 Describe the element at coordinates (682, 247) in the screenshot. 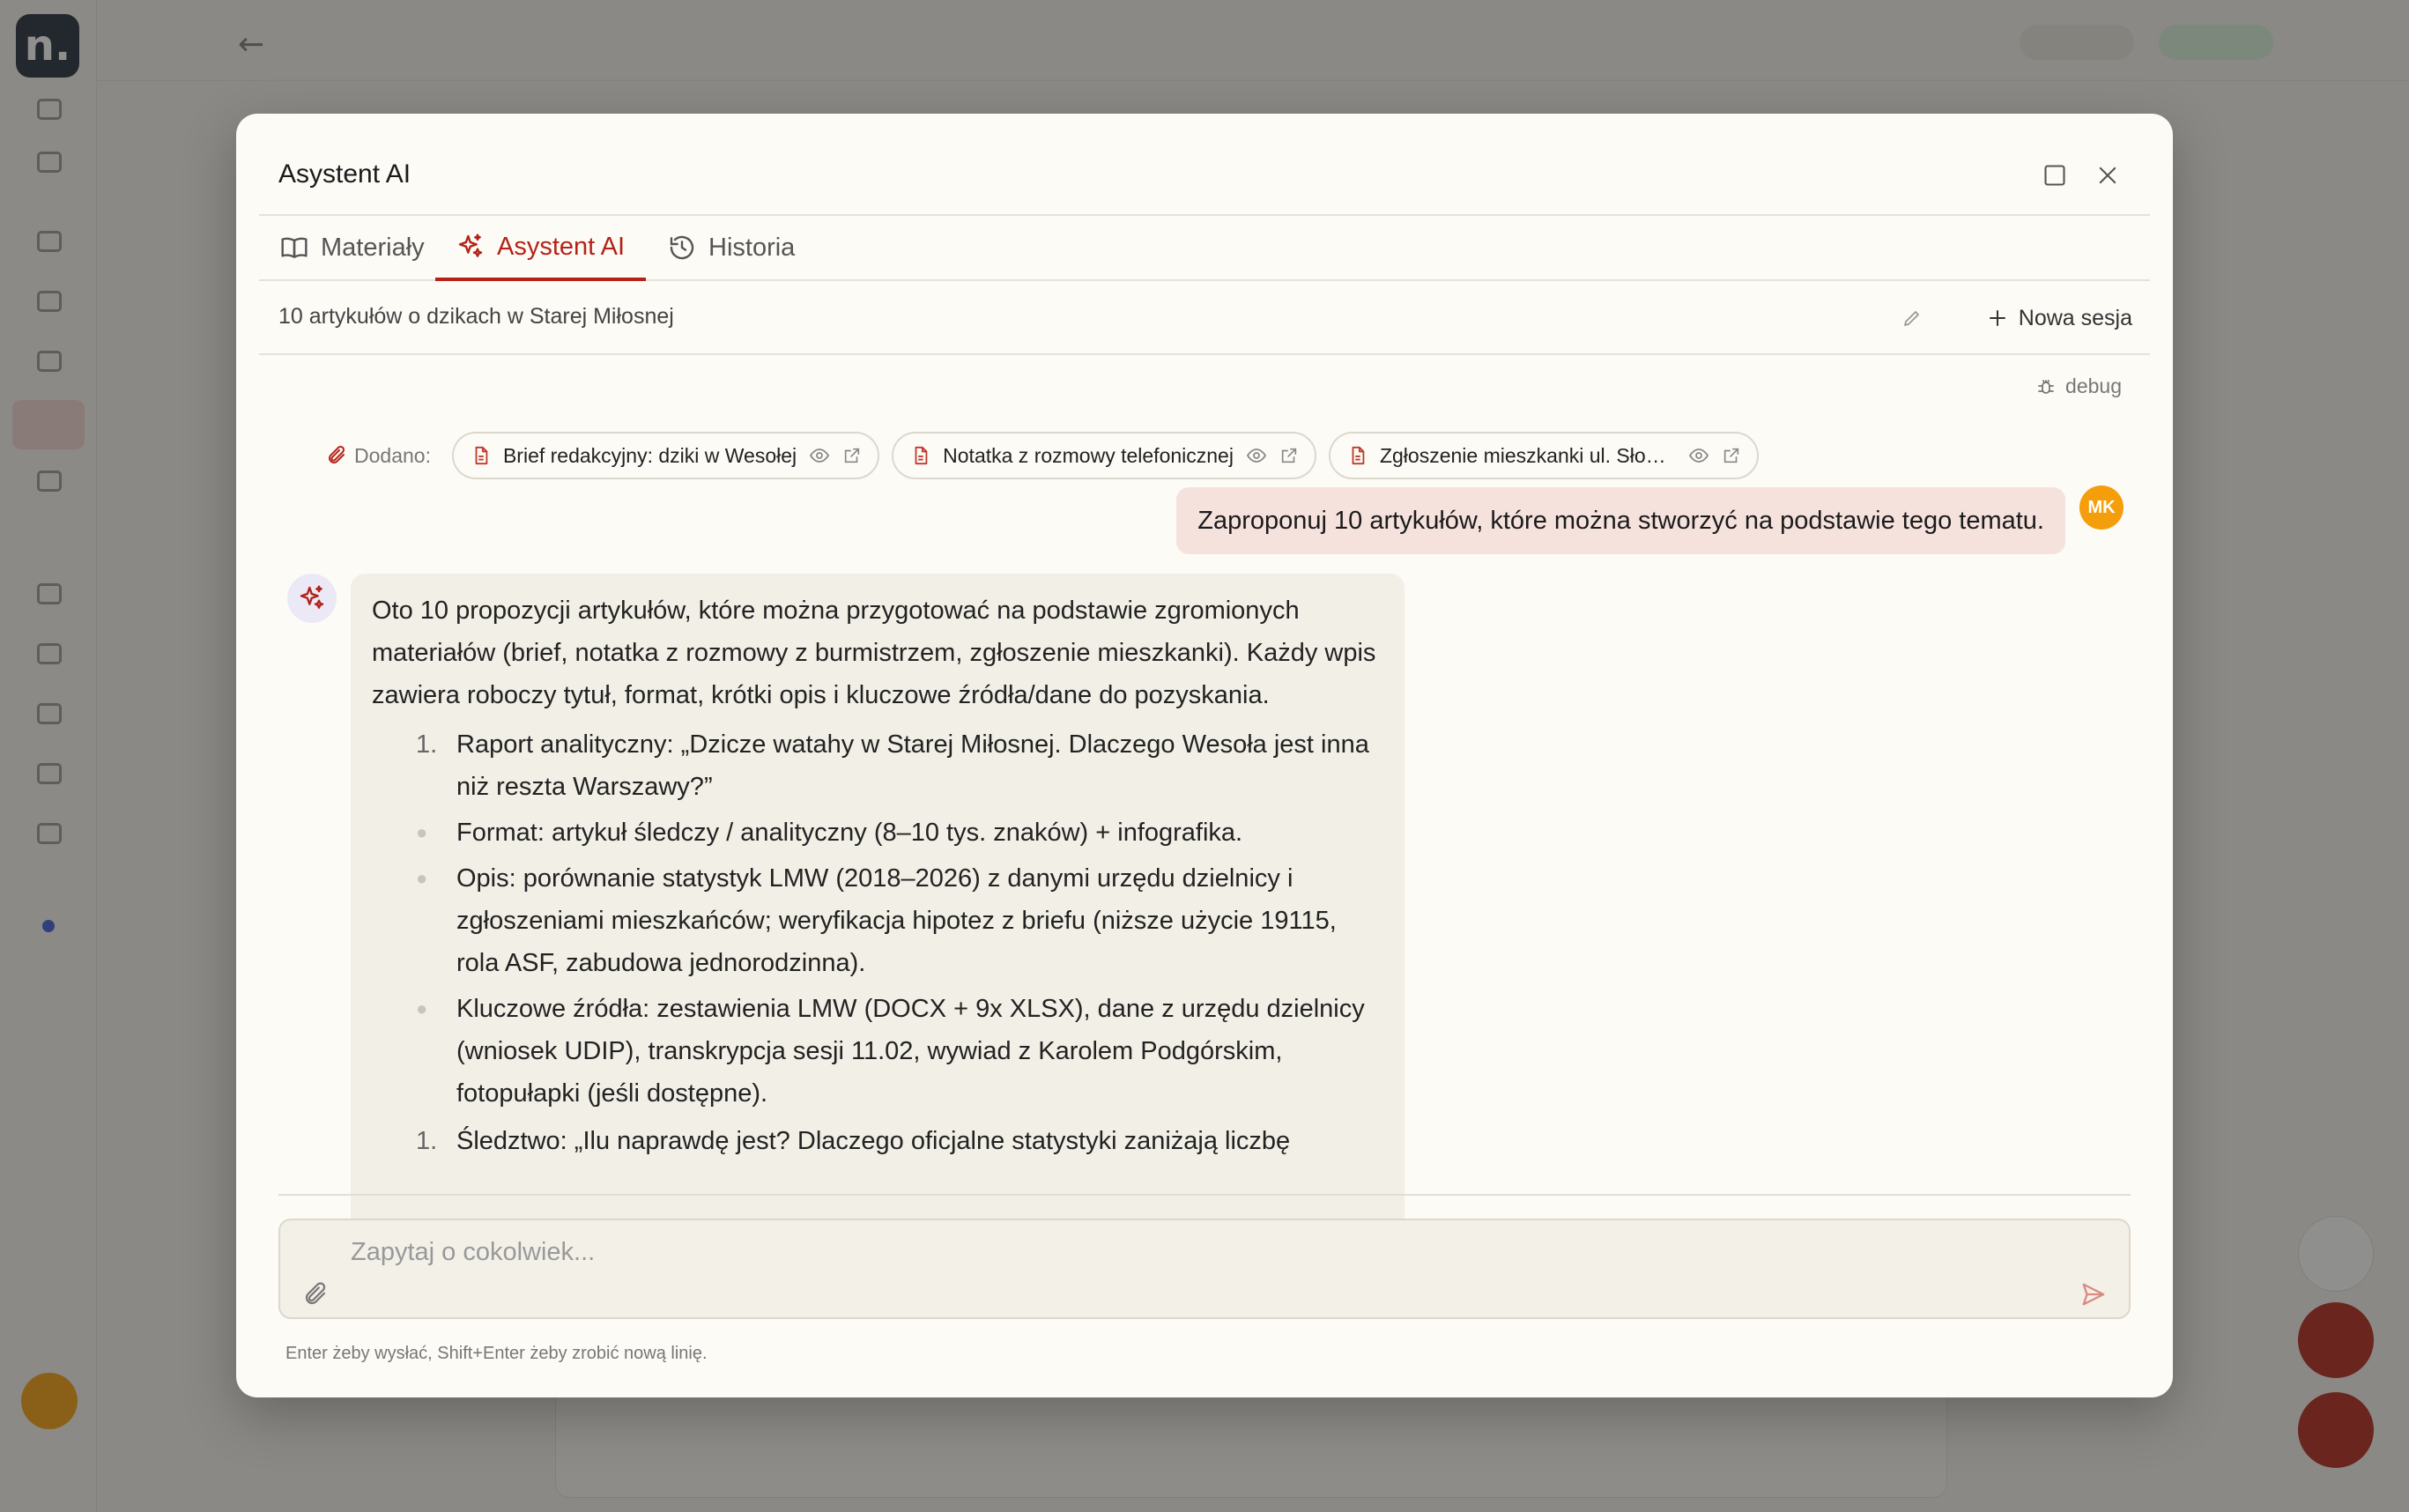

I see `history-icon` at that location.